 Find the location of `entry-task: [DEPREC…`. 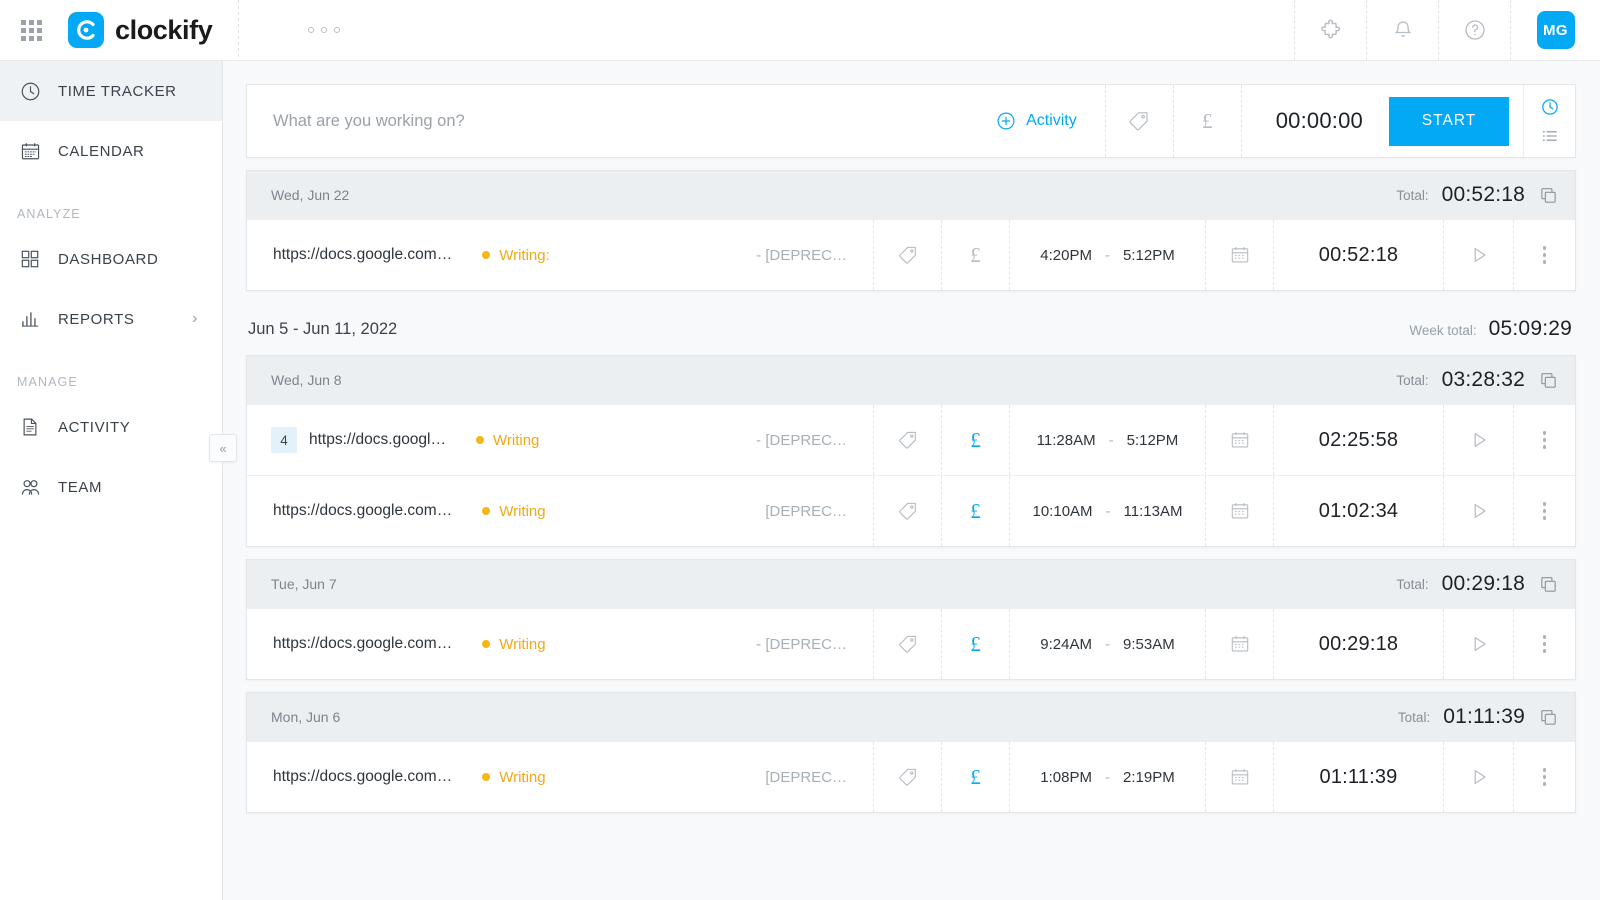

entry-task: [DEPREC… is located at coordinates (806, 777).